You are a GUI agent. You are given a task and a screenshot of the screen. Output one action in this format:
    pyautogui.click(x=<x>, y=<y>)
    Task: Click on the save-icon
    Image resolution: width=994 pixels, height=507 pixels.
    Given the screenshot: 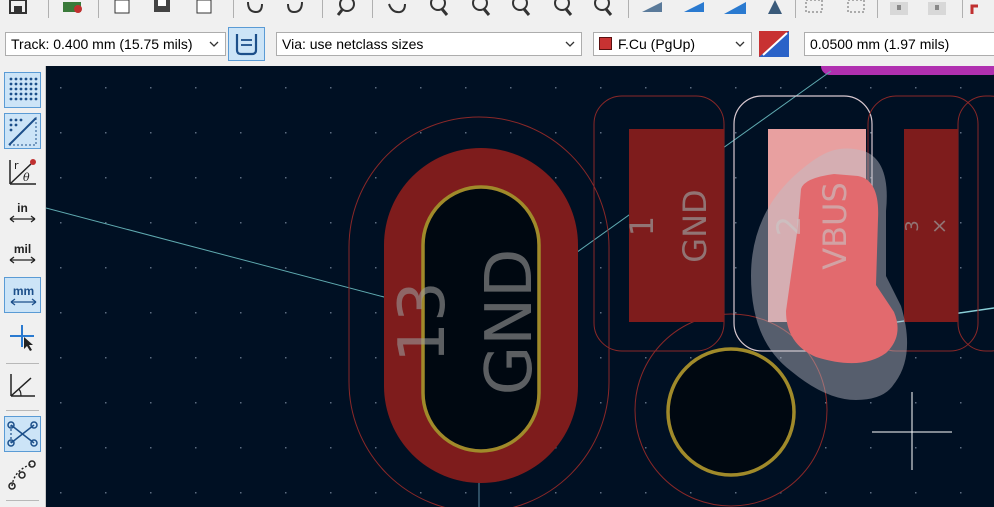 What is the action you would take?
    pyautogui.click(x=19, y=8)
    